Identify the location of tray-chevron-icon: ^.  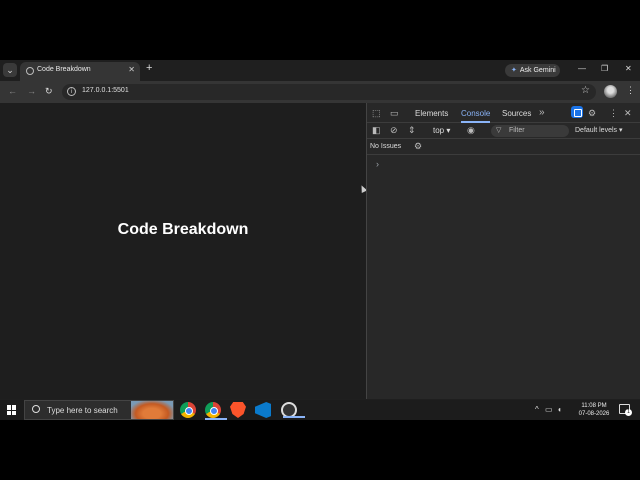
(537, 409).